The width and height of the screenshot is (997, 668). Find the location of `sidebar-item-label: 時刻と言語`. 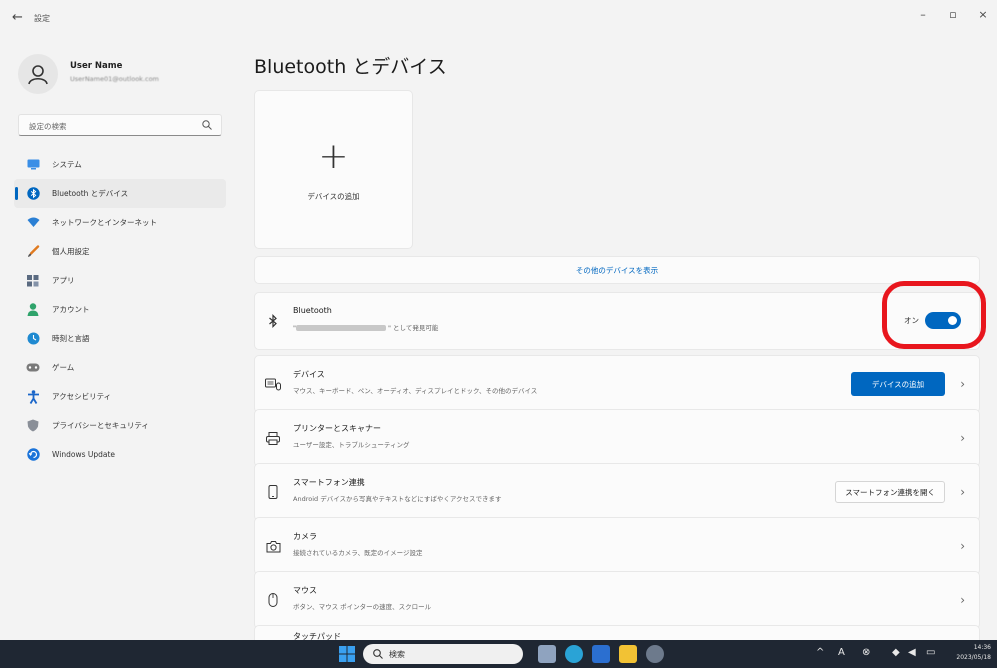

sidebar-item-label: 時刻と言語 is located at coordinates (71, 338).